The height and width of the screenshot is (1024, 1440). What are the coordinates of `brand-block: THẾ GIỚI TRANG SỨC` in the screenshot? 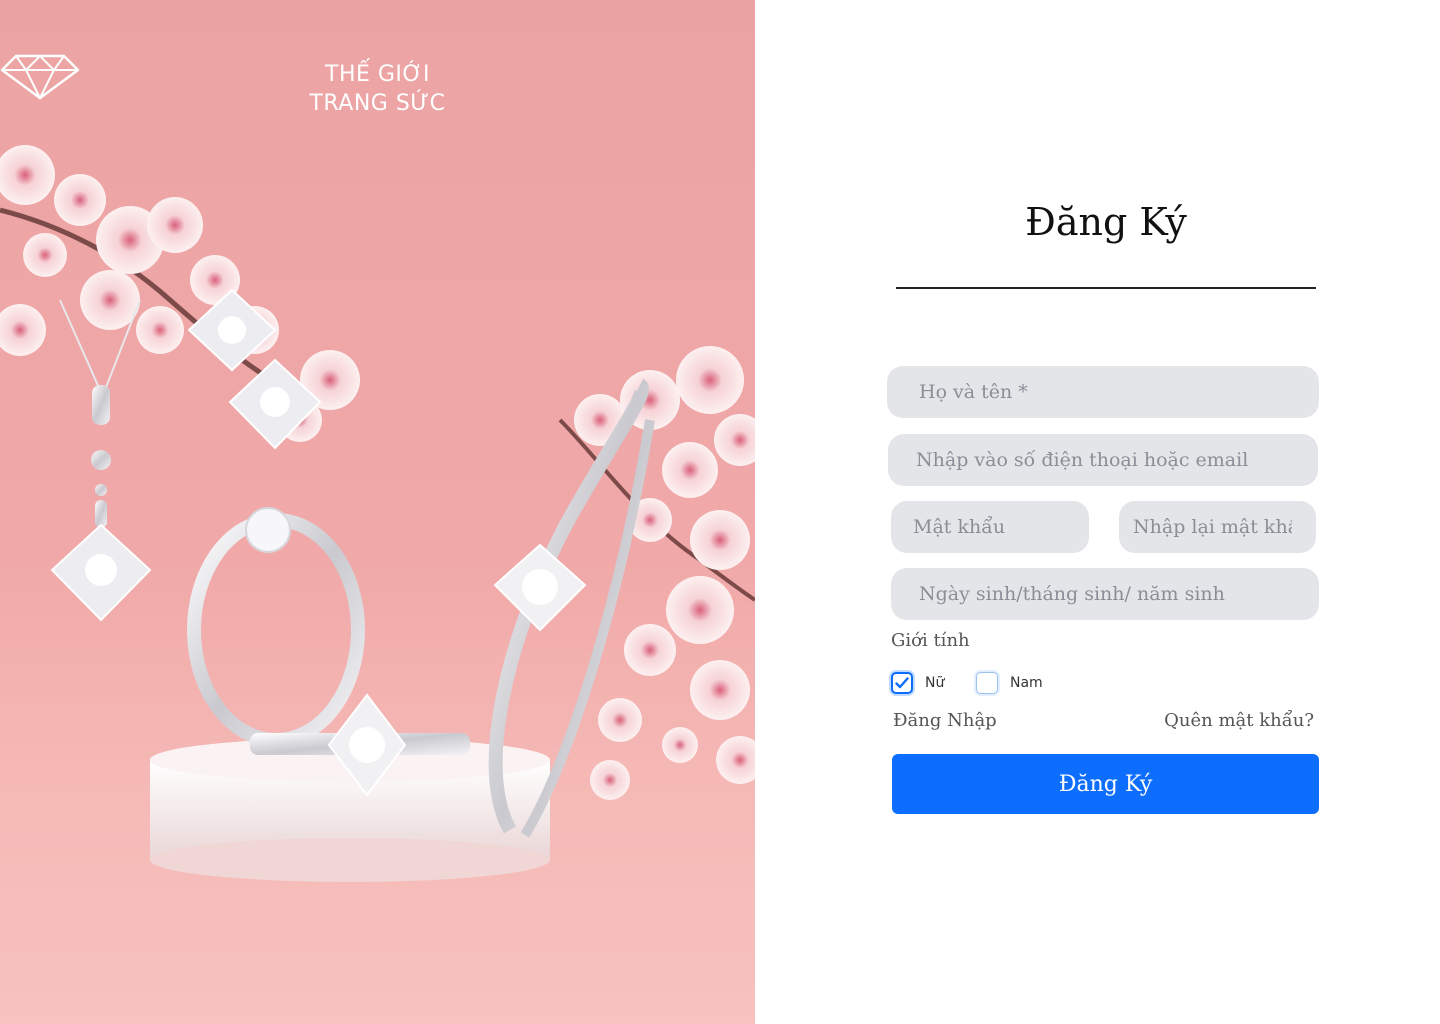 It's located at (377, 85).